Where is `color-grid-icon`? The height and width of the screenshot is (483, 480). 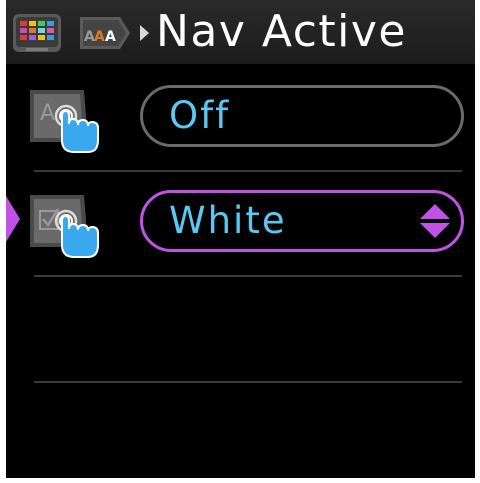 color-grid-icon is located at coordinates (37, 33).